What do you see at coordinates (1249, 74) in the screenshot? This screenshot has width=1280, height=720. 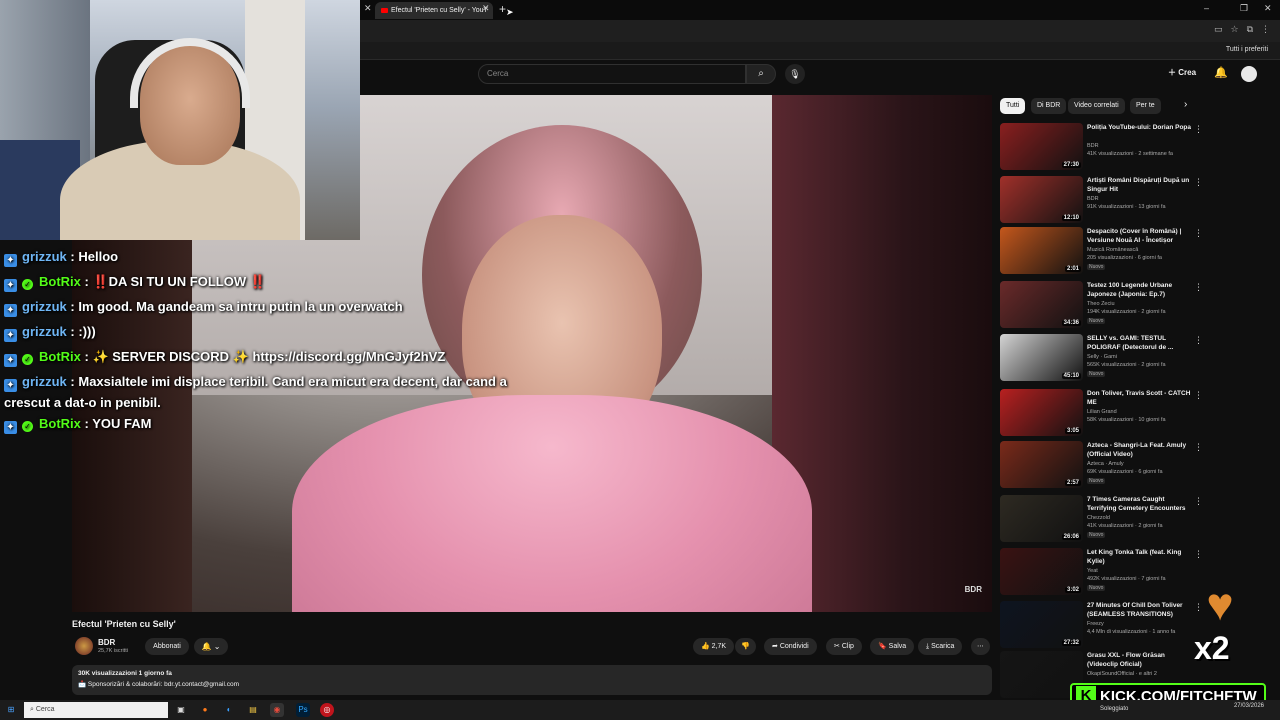 I see `account-avatar` at bounding box center [1249, 74].